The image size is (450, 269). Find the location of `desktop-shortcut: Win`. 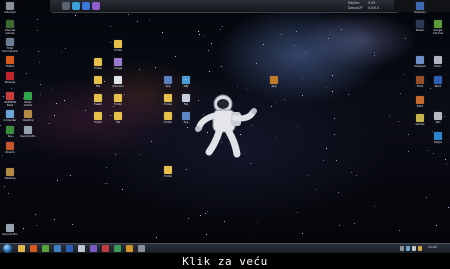

desktop-shortcut: Win is located at coordinates (438, 119).